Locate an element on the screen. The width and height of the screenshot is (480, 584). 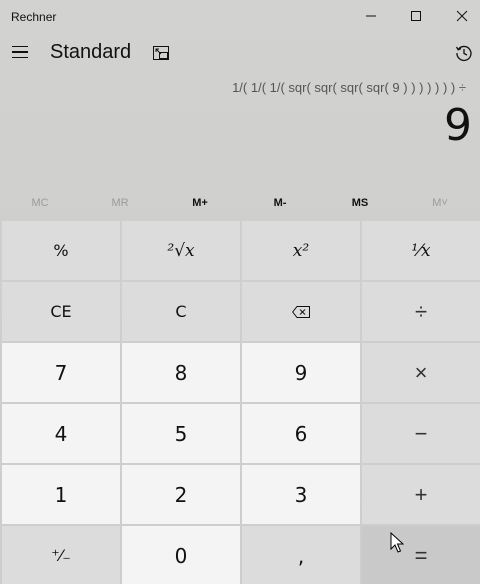
divide-button: ÷ is located at coordinates (421, 311).